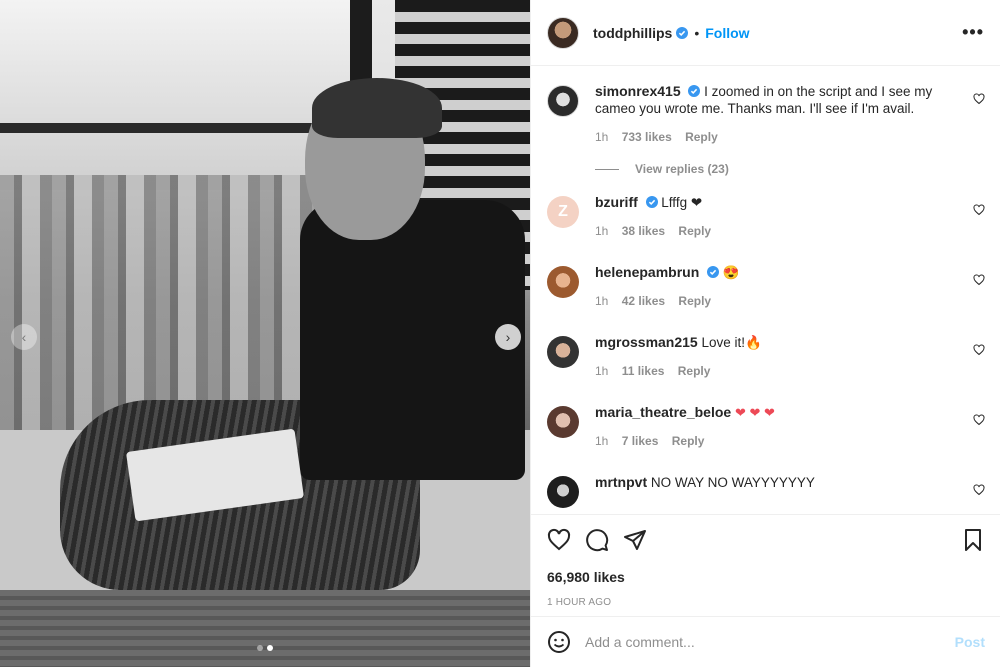 The image size is (1000, 667). I want to click on comment-meta: 1h 42 likes Reply, so click(777, 301).